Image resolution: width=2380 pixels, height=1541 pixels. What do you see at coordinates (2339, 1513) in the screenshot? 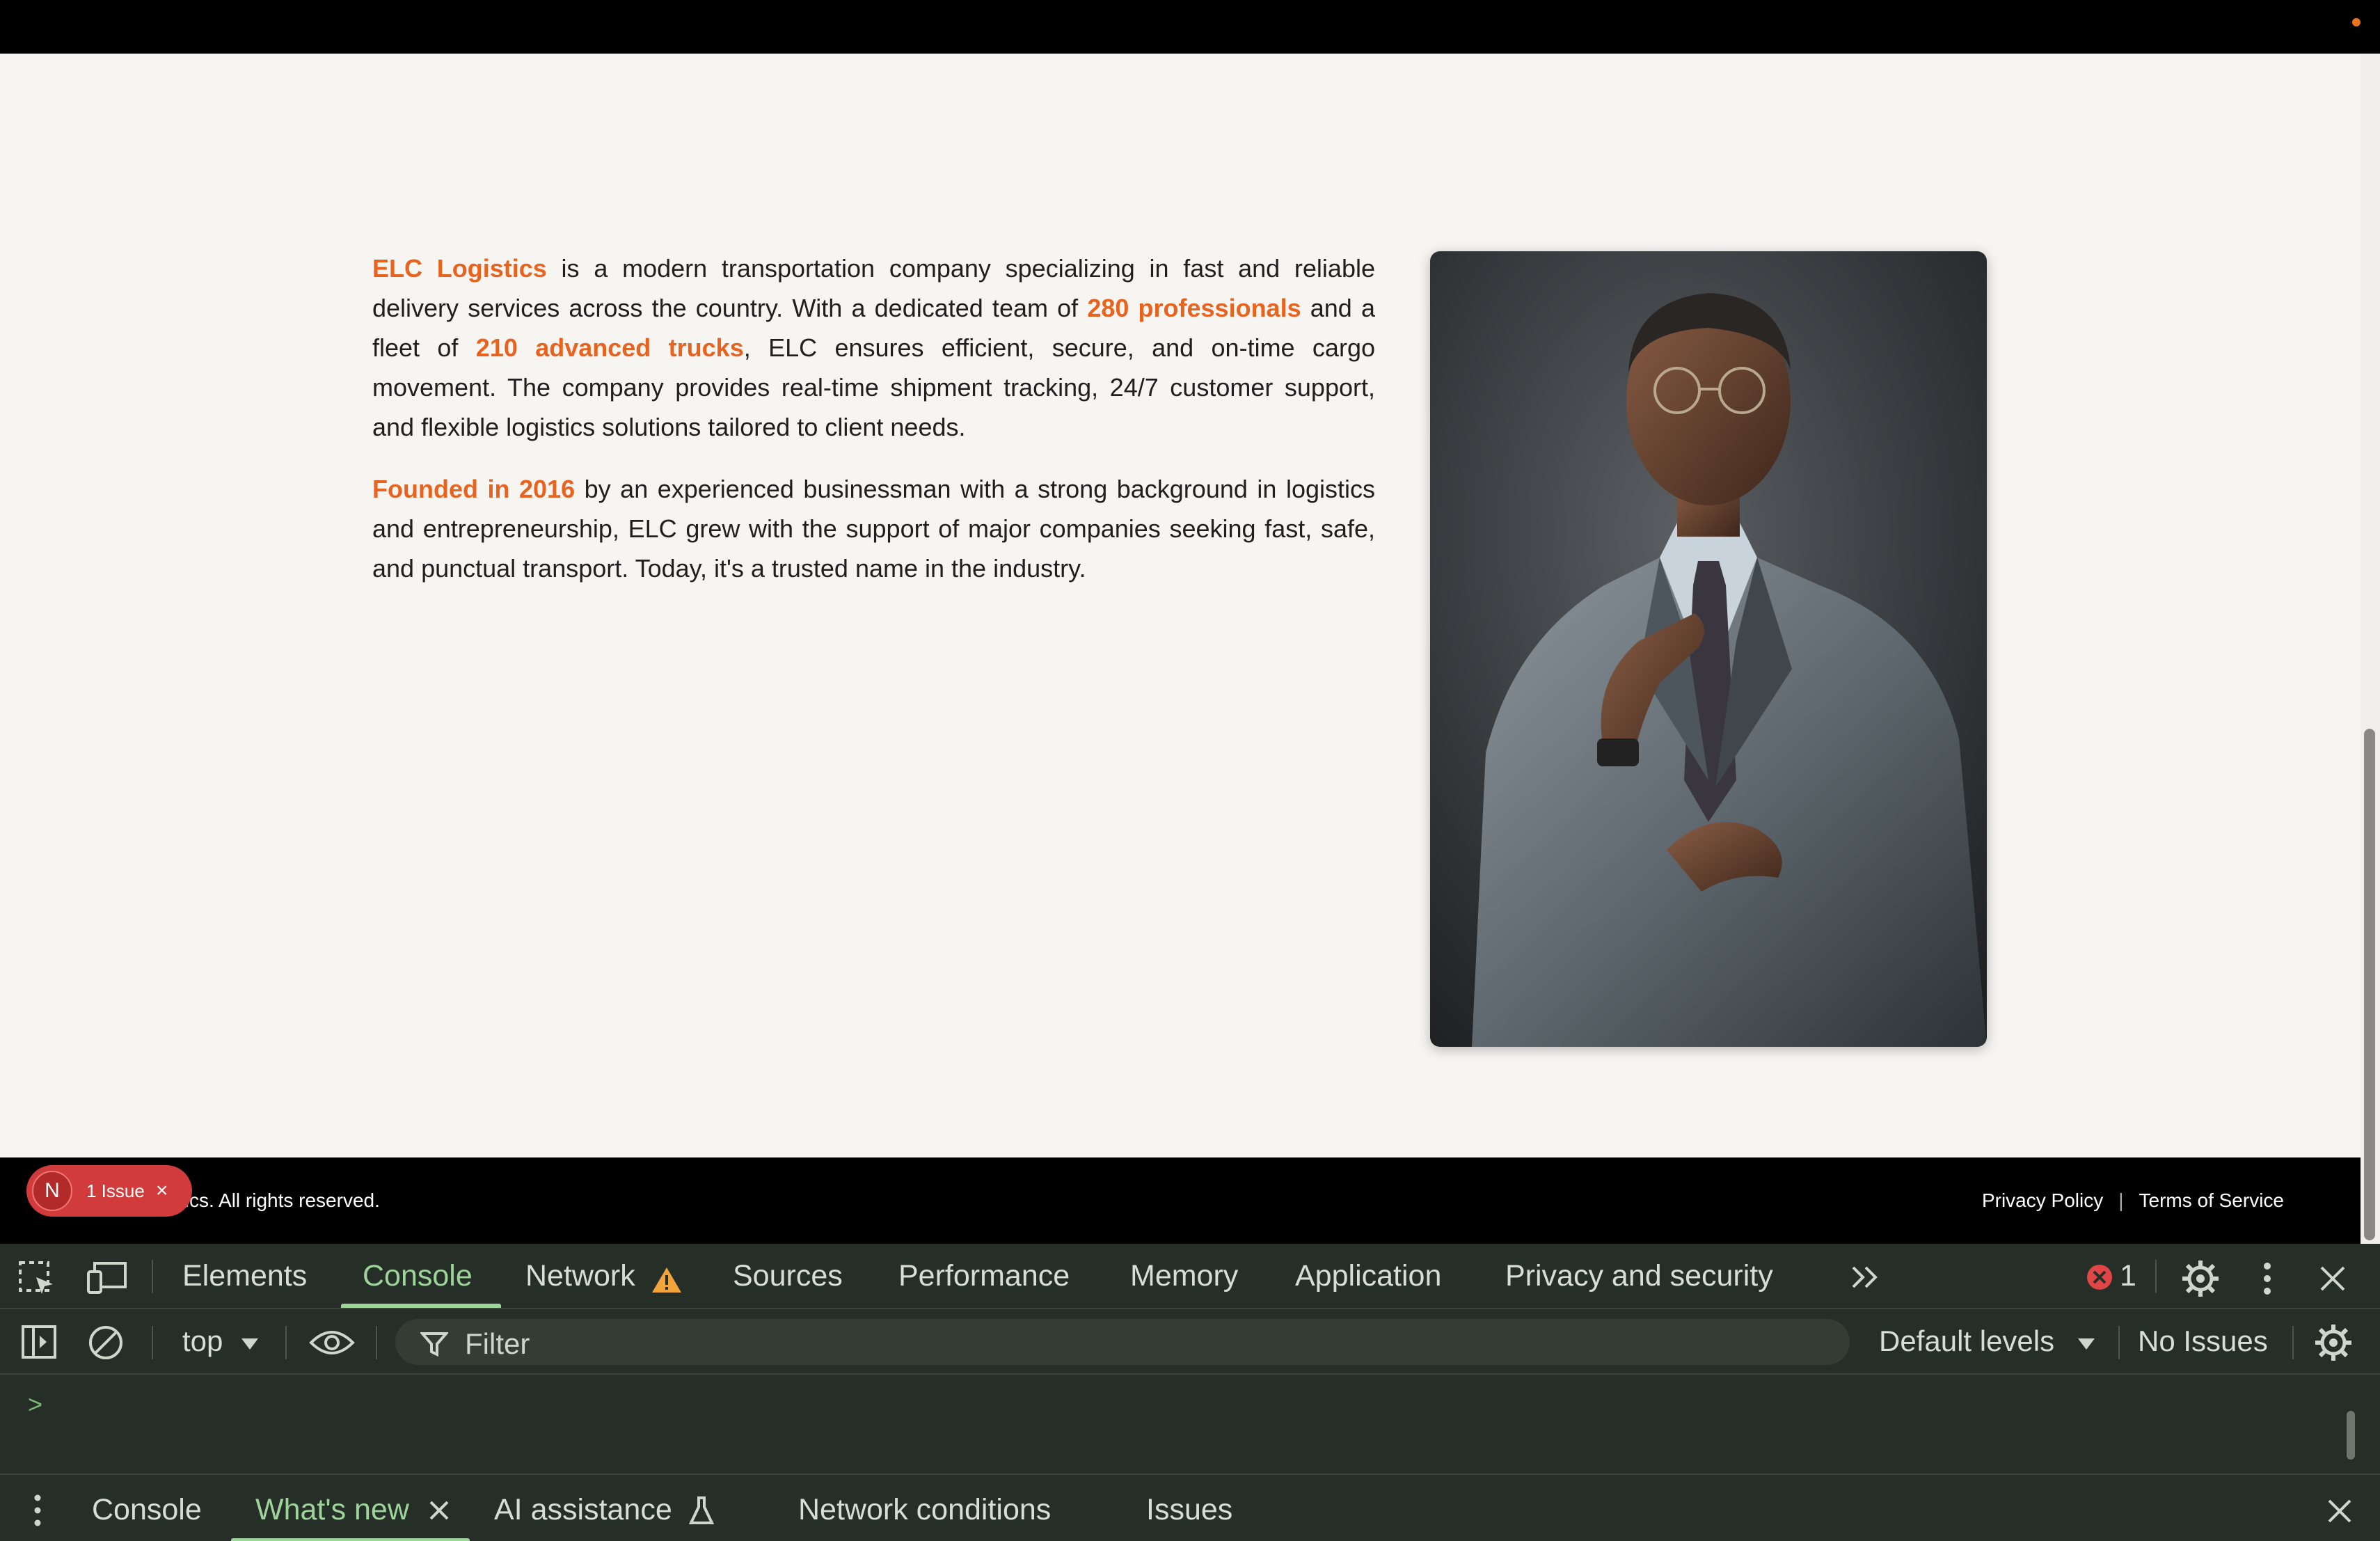
I see `close-drawer-icon` at bounding box center [2339, 1513].